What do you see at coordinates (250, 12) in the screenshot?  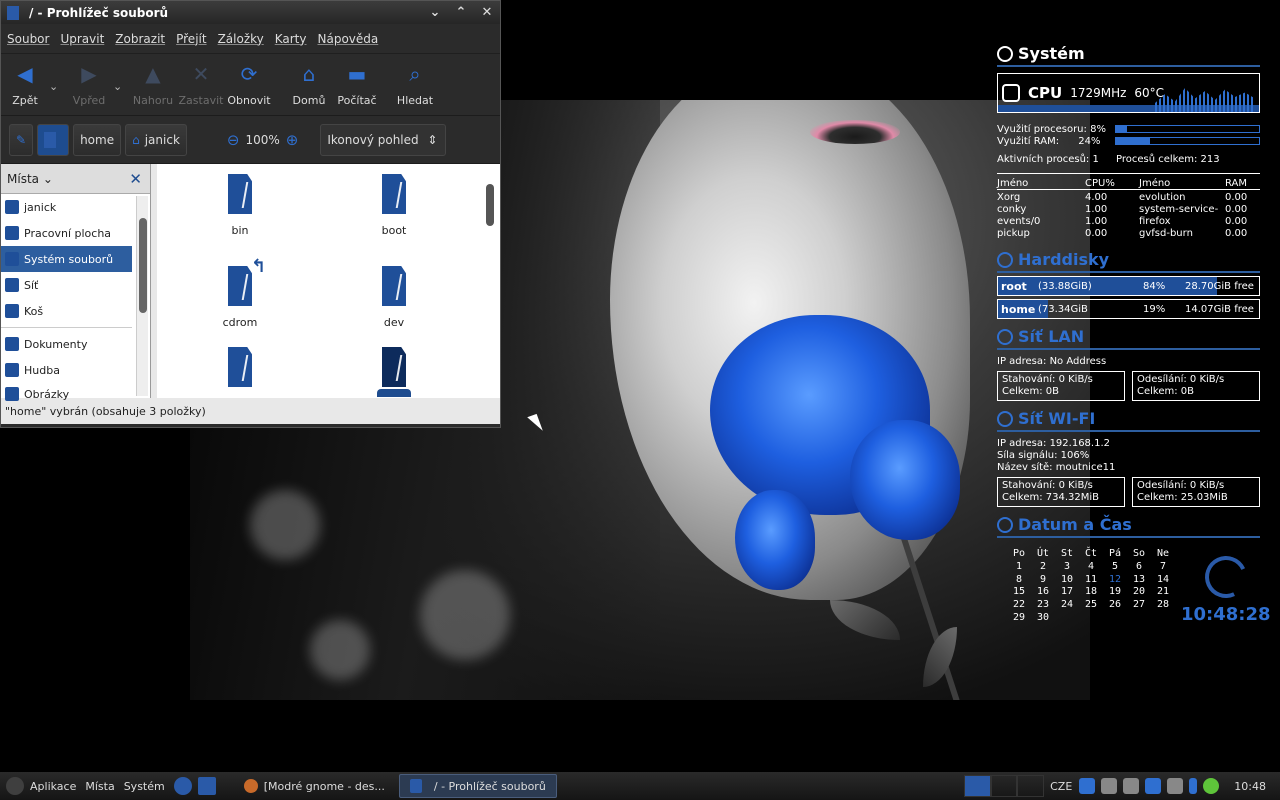 I see `window-titlebar: / - Prohlížeč souborů ⌄ ⌃ ✕` at bounding box center [250, 12].